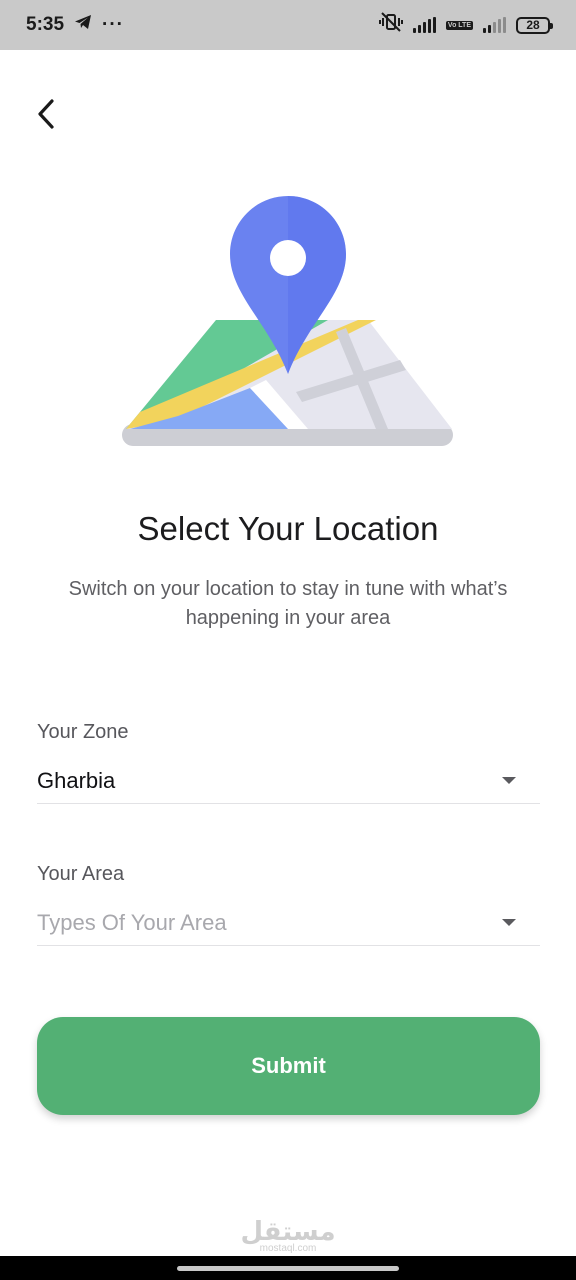 This screenshot has width=576, height=1280. Describe the element at coordinates (288, 25) in the screenshot. I see `status-bar: 5:35 ··· Vo LTE 28` at that location.